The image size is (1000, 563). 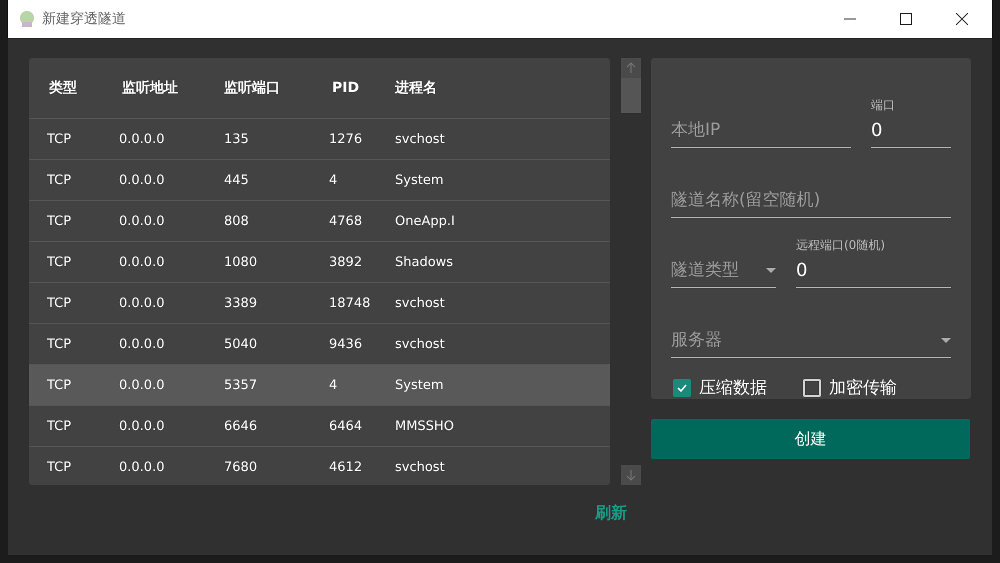 What do you see at coordinates (319, 139) in the screenshot?
I see `table-row: TCP 0.0.0.0 135 1276 svchost` at bounding box center [319, 139].